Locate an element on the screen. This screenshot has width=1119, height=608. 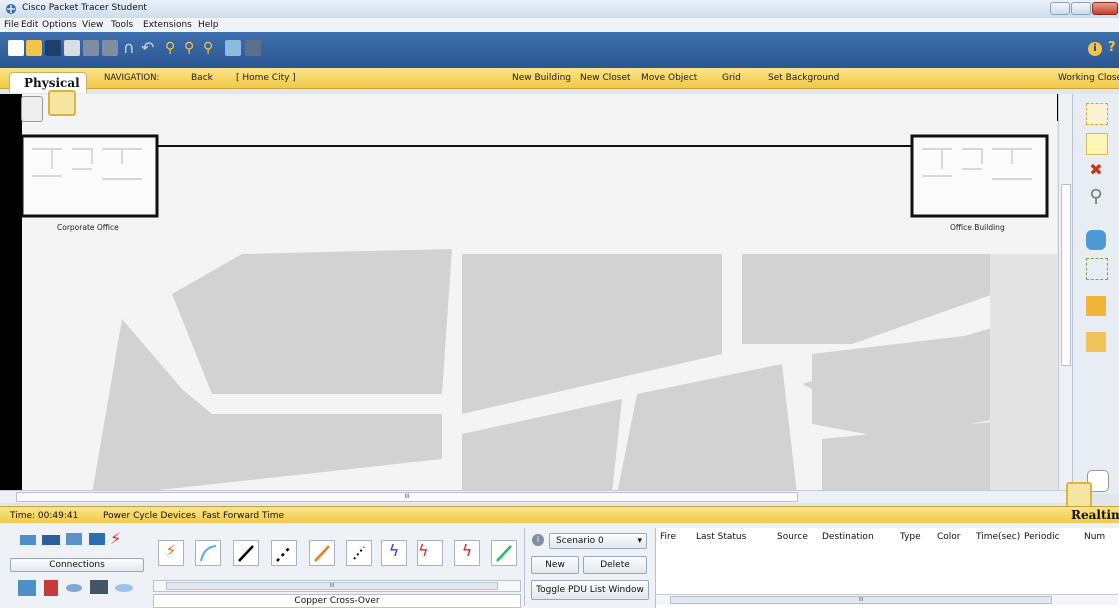
pdu-table-scrollbar: III is located at coordinates (887, 599).